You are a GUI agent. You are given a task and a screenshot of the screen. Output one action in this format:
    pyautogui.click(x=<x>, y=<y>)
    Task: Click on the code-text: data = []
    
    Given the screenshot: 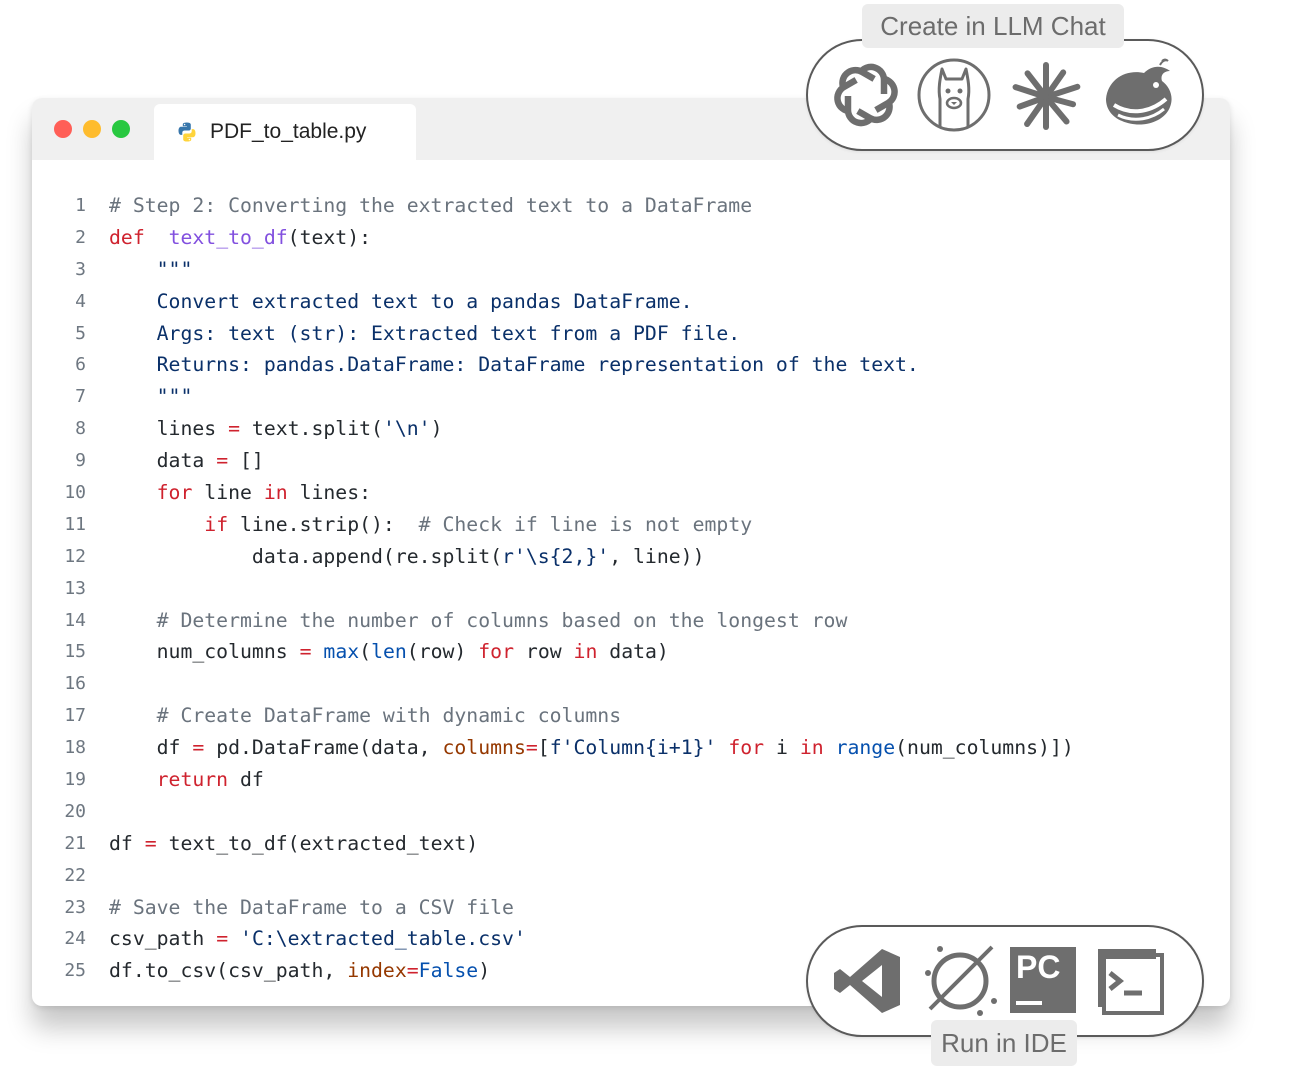 What is the action you would take?
    pyautogui.click(x=186, y=461)
    